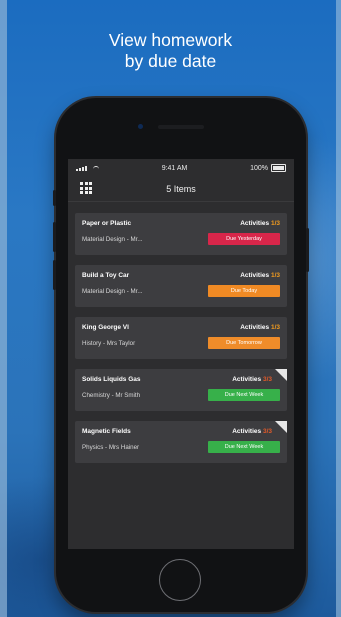 The height and width of the screenshot is (617, 341). Describe the element at coordinates (87, 168) in the screenshot. I see `signal-icon` at that location.